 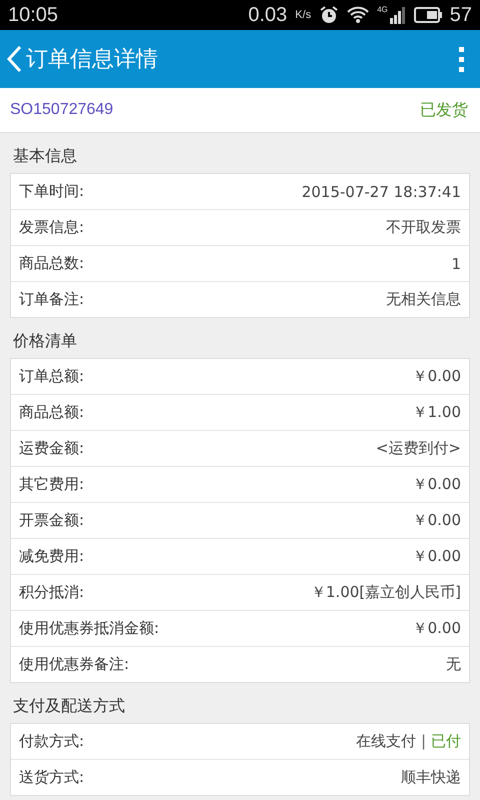 What do you see at coordinates (461, 15) in the screenshot?
I see `battery-level: 57` at bounding box center [461, 15].